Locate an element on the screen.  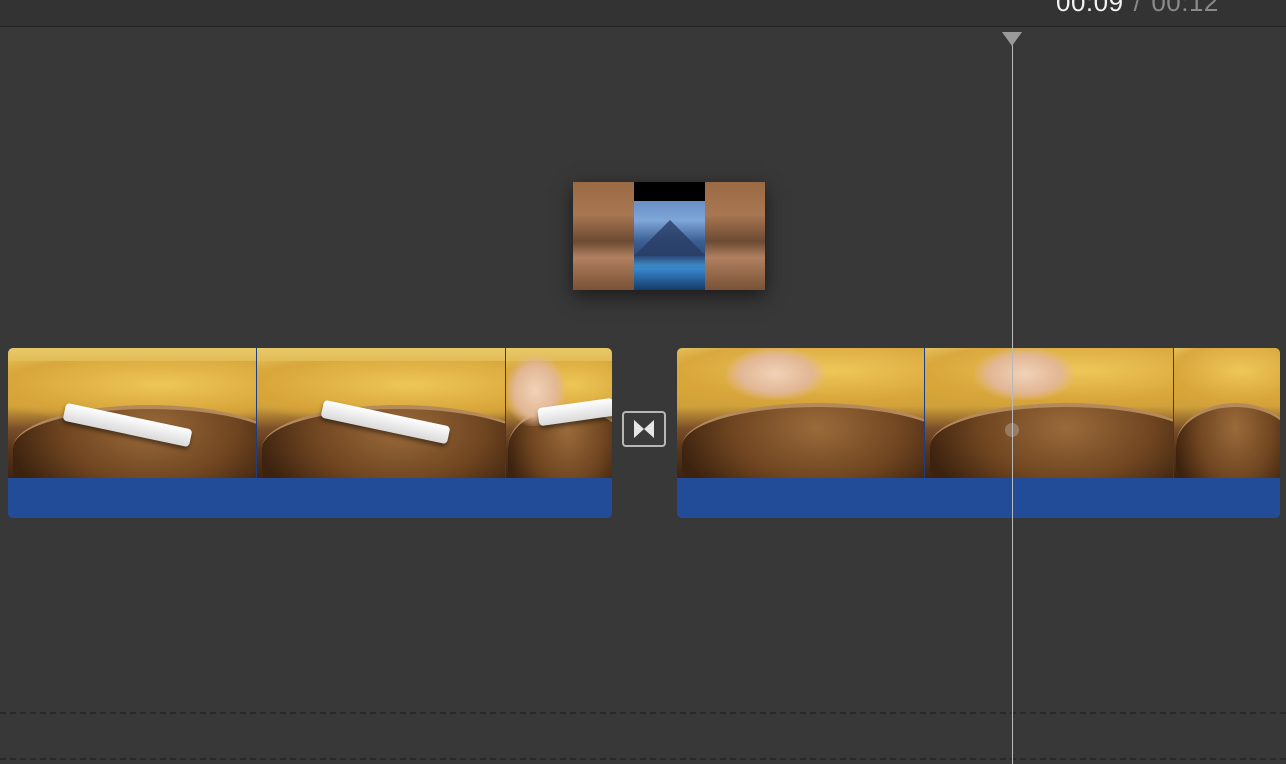
playhead is located at coordinates (1012, 402).